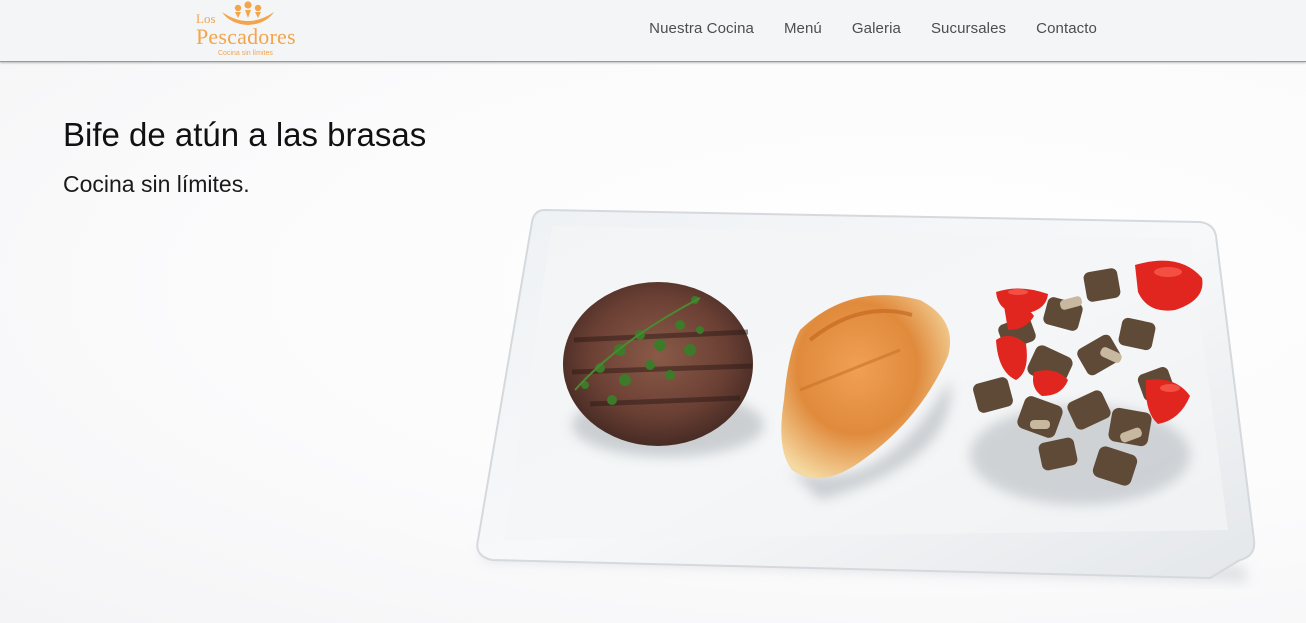 The image size is (1306, 623). I want to click on dish-subtitle: Cocina sin límites., so click(156, 184).